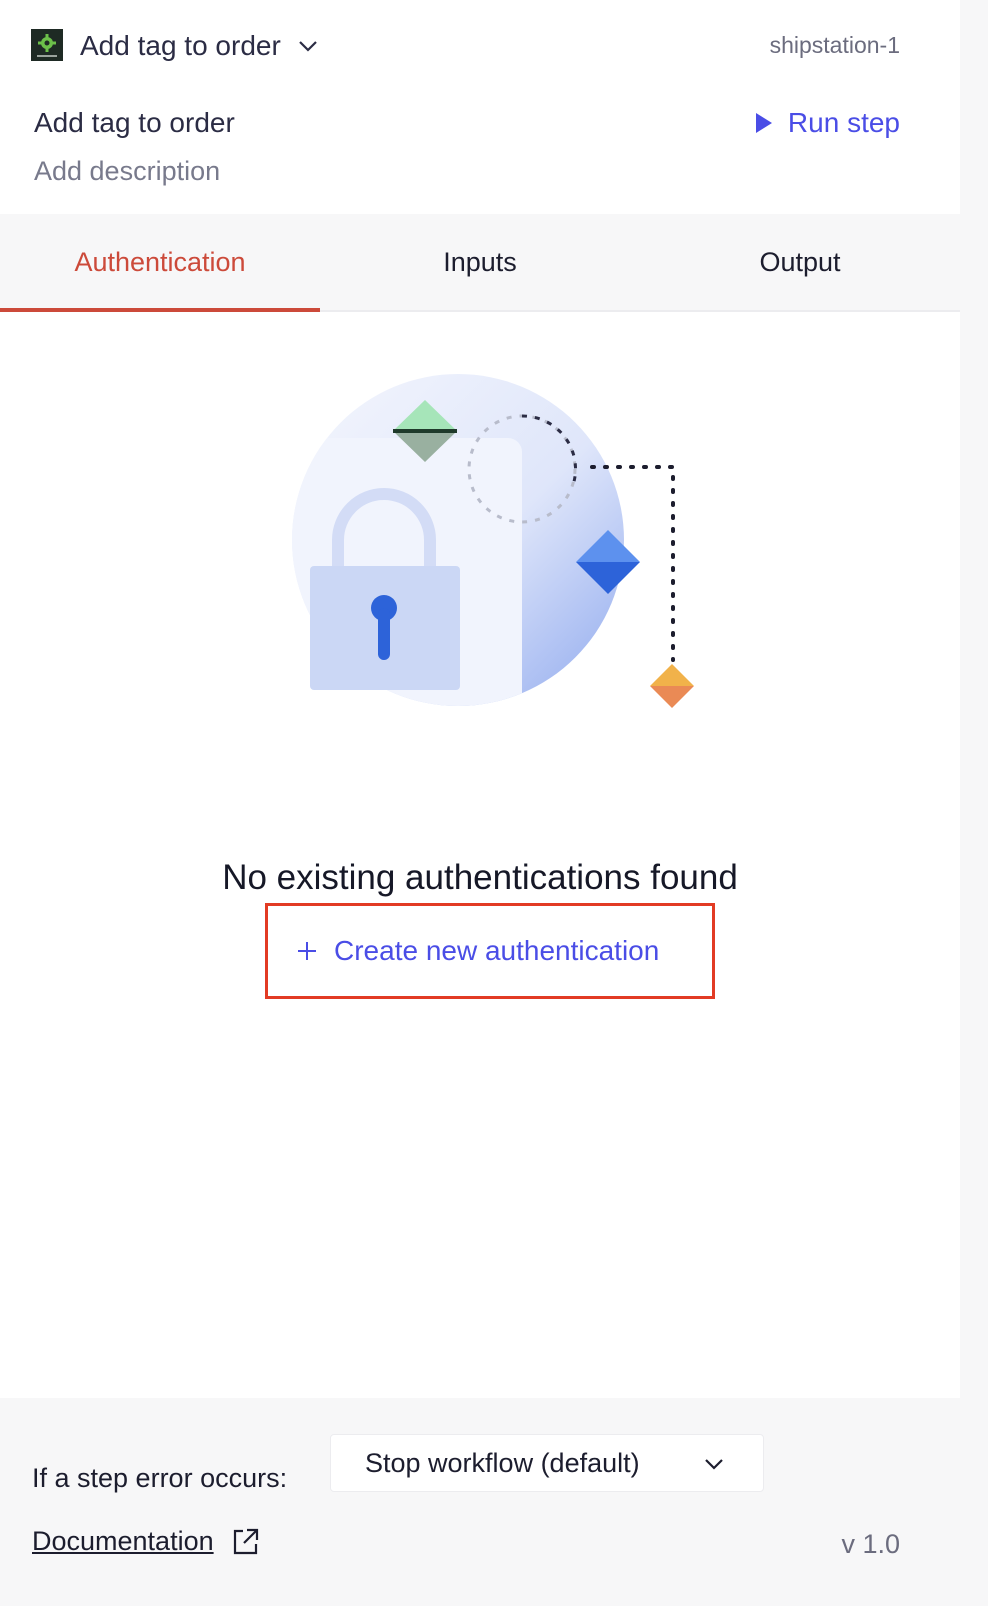 Image resolution: width=988 pixels, height=1606 pixels. I want to click on plus-icon, so click(307, 951).